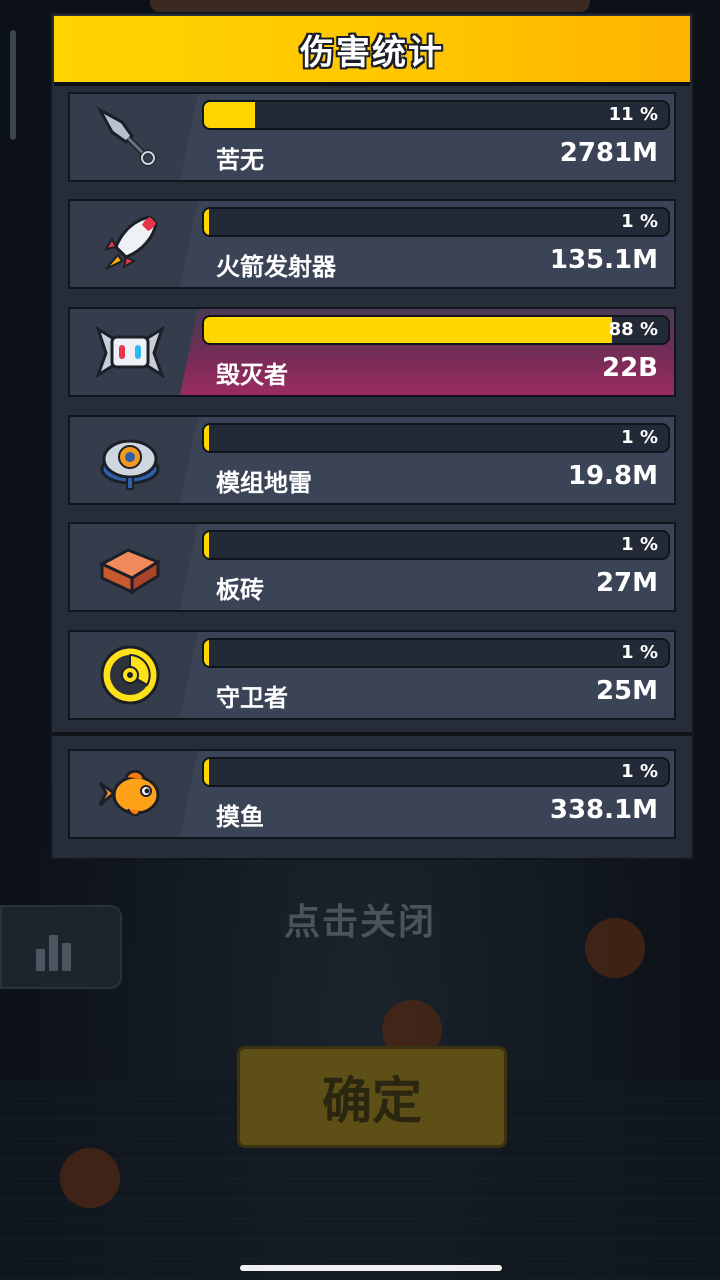  What do you see at coordinates (130, 675) in the screenshot?
I see `guardian-shield-icon` at bounding box center [130, 675].